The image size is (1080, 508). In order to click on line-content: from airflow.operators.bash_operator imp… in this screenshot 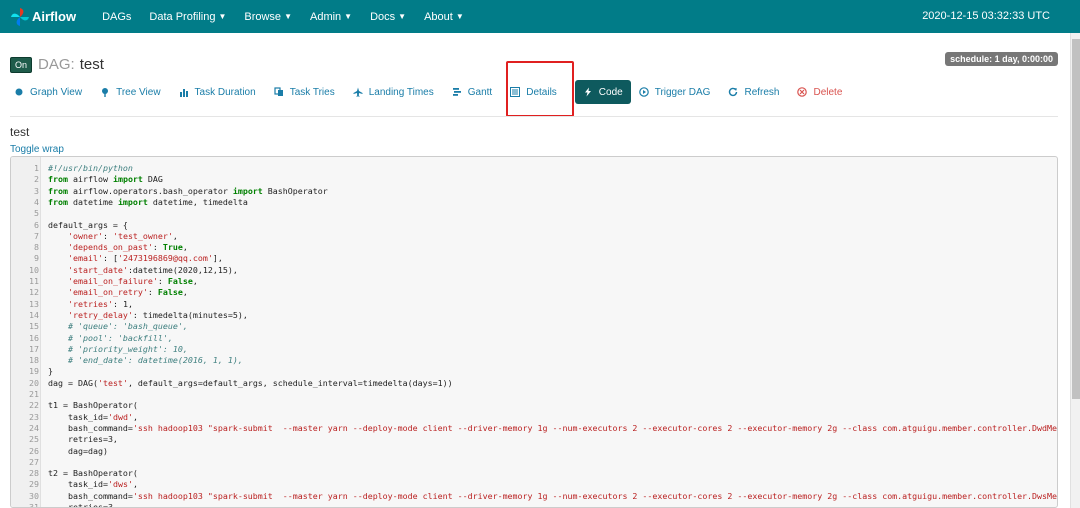, I will do `click(188, 190)`.